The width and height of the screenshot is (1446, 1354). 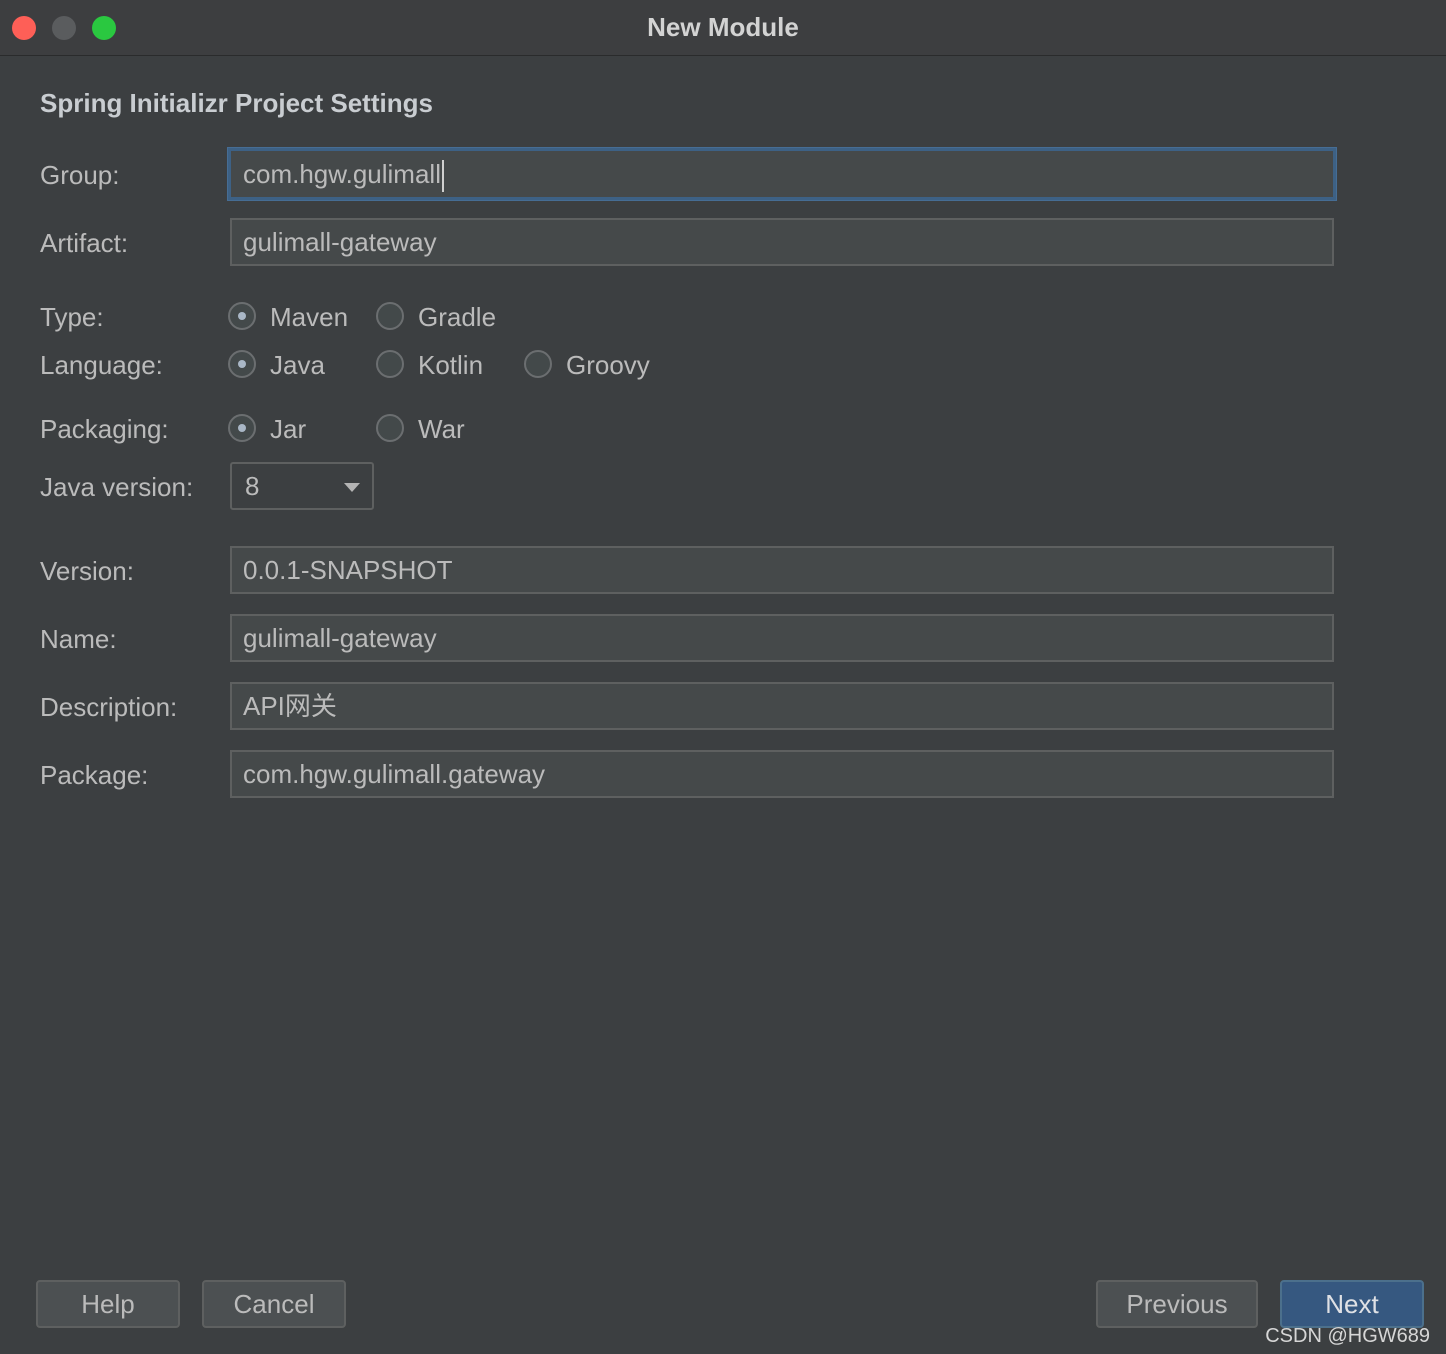 What do you see at coordinates (441, 429) in the screenshot?
I see `packaging-war-label: War` at bounding box center [441, 429].